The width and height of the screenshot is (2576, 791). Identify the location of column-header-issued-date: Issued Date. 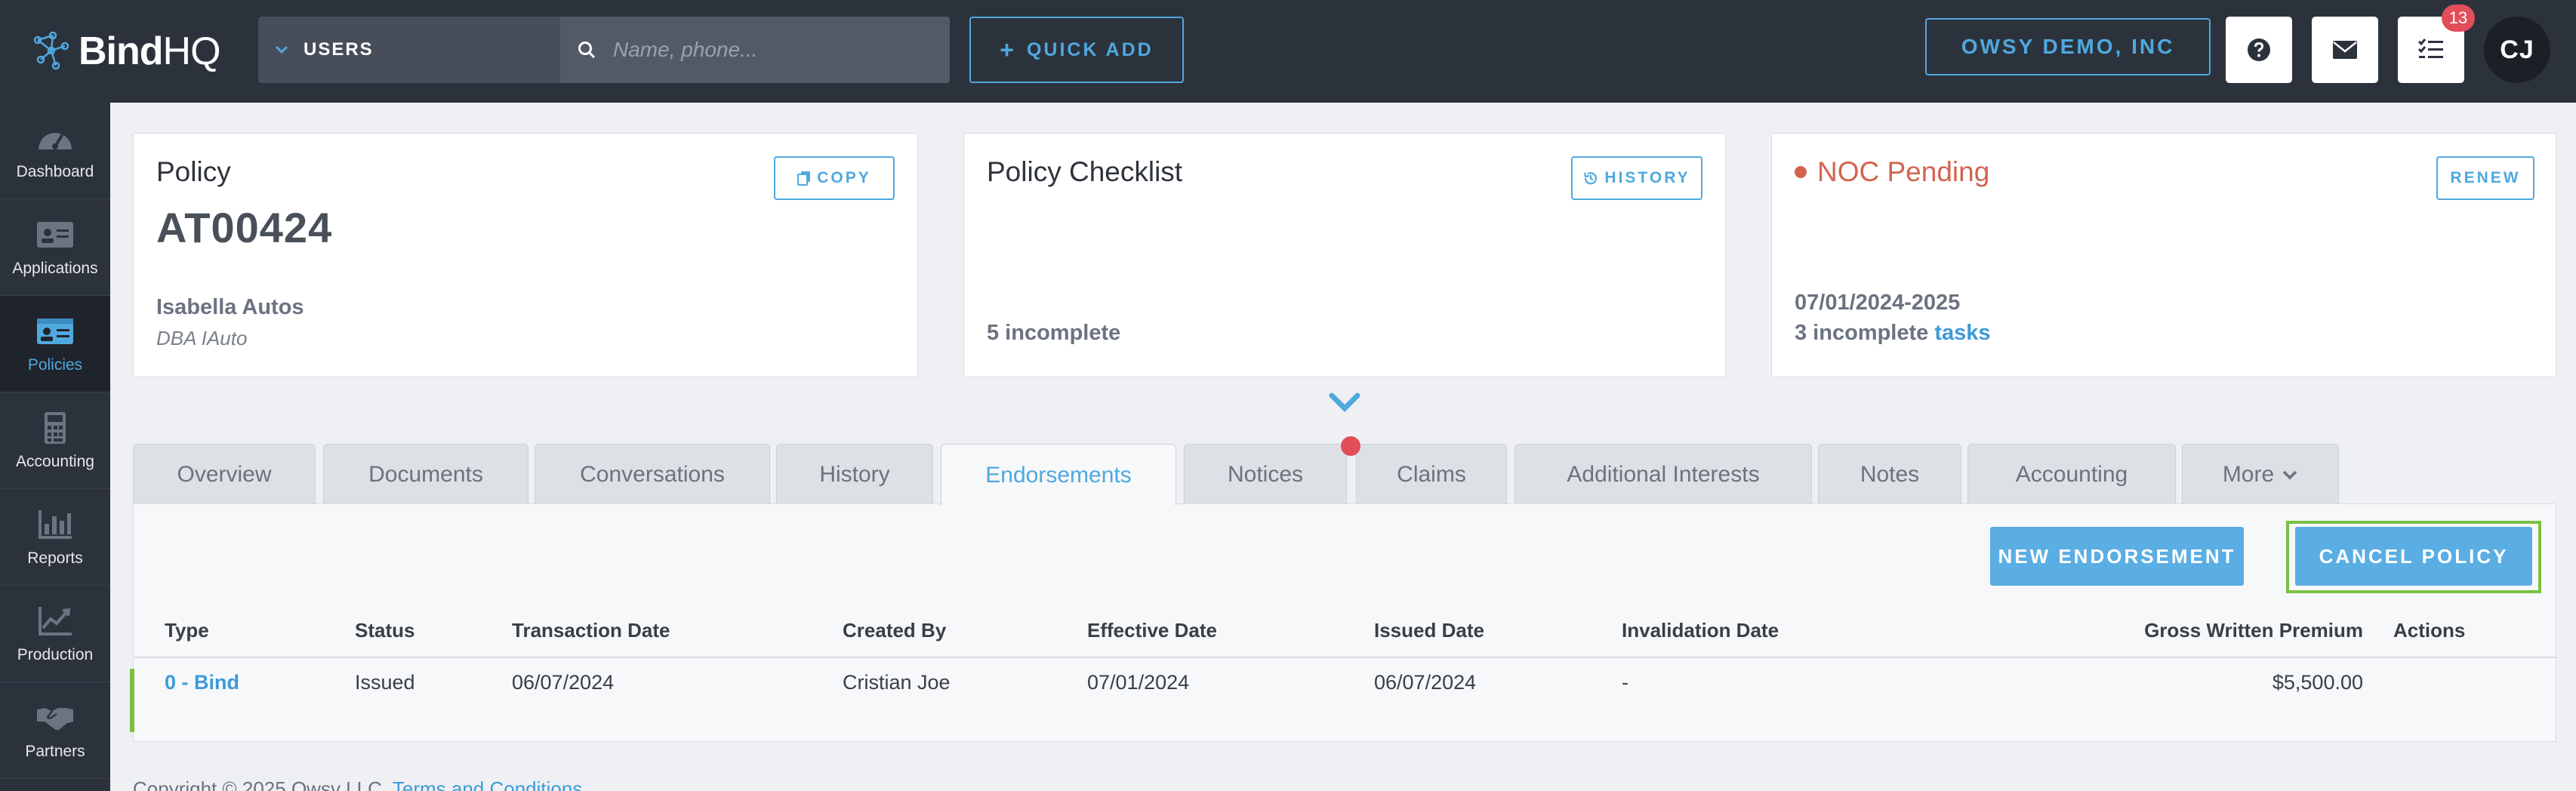
(1429, 630).